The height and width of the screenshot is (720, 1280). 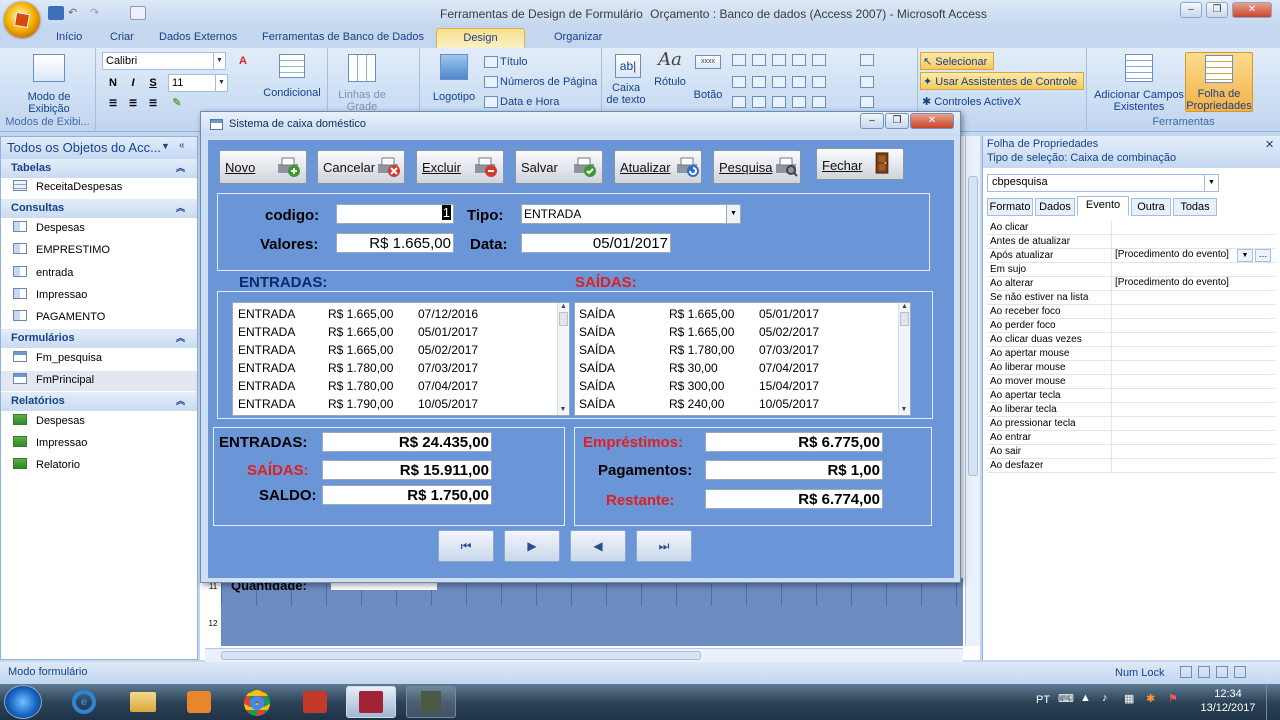 What do you see at coordinates (480, 38) in the screenshot?
I see `tab-design: Design` at bounding box center [480, 38].